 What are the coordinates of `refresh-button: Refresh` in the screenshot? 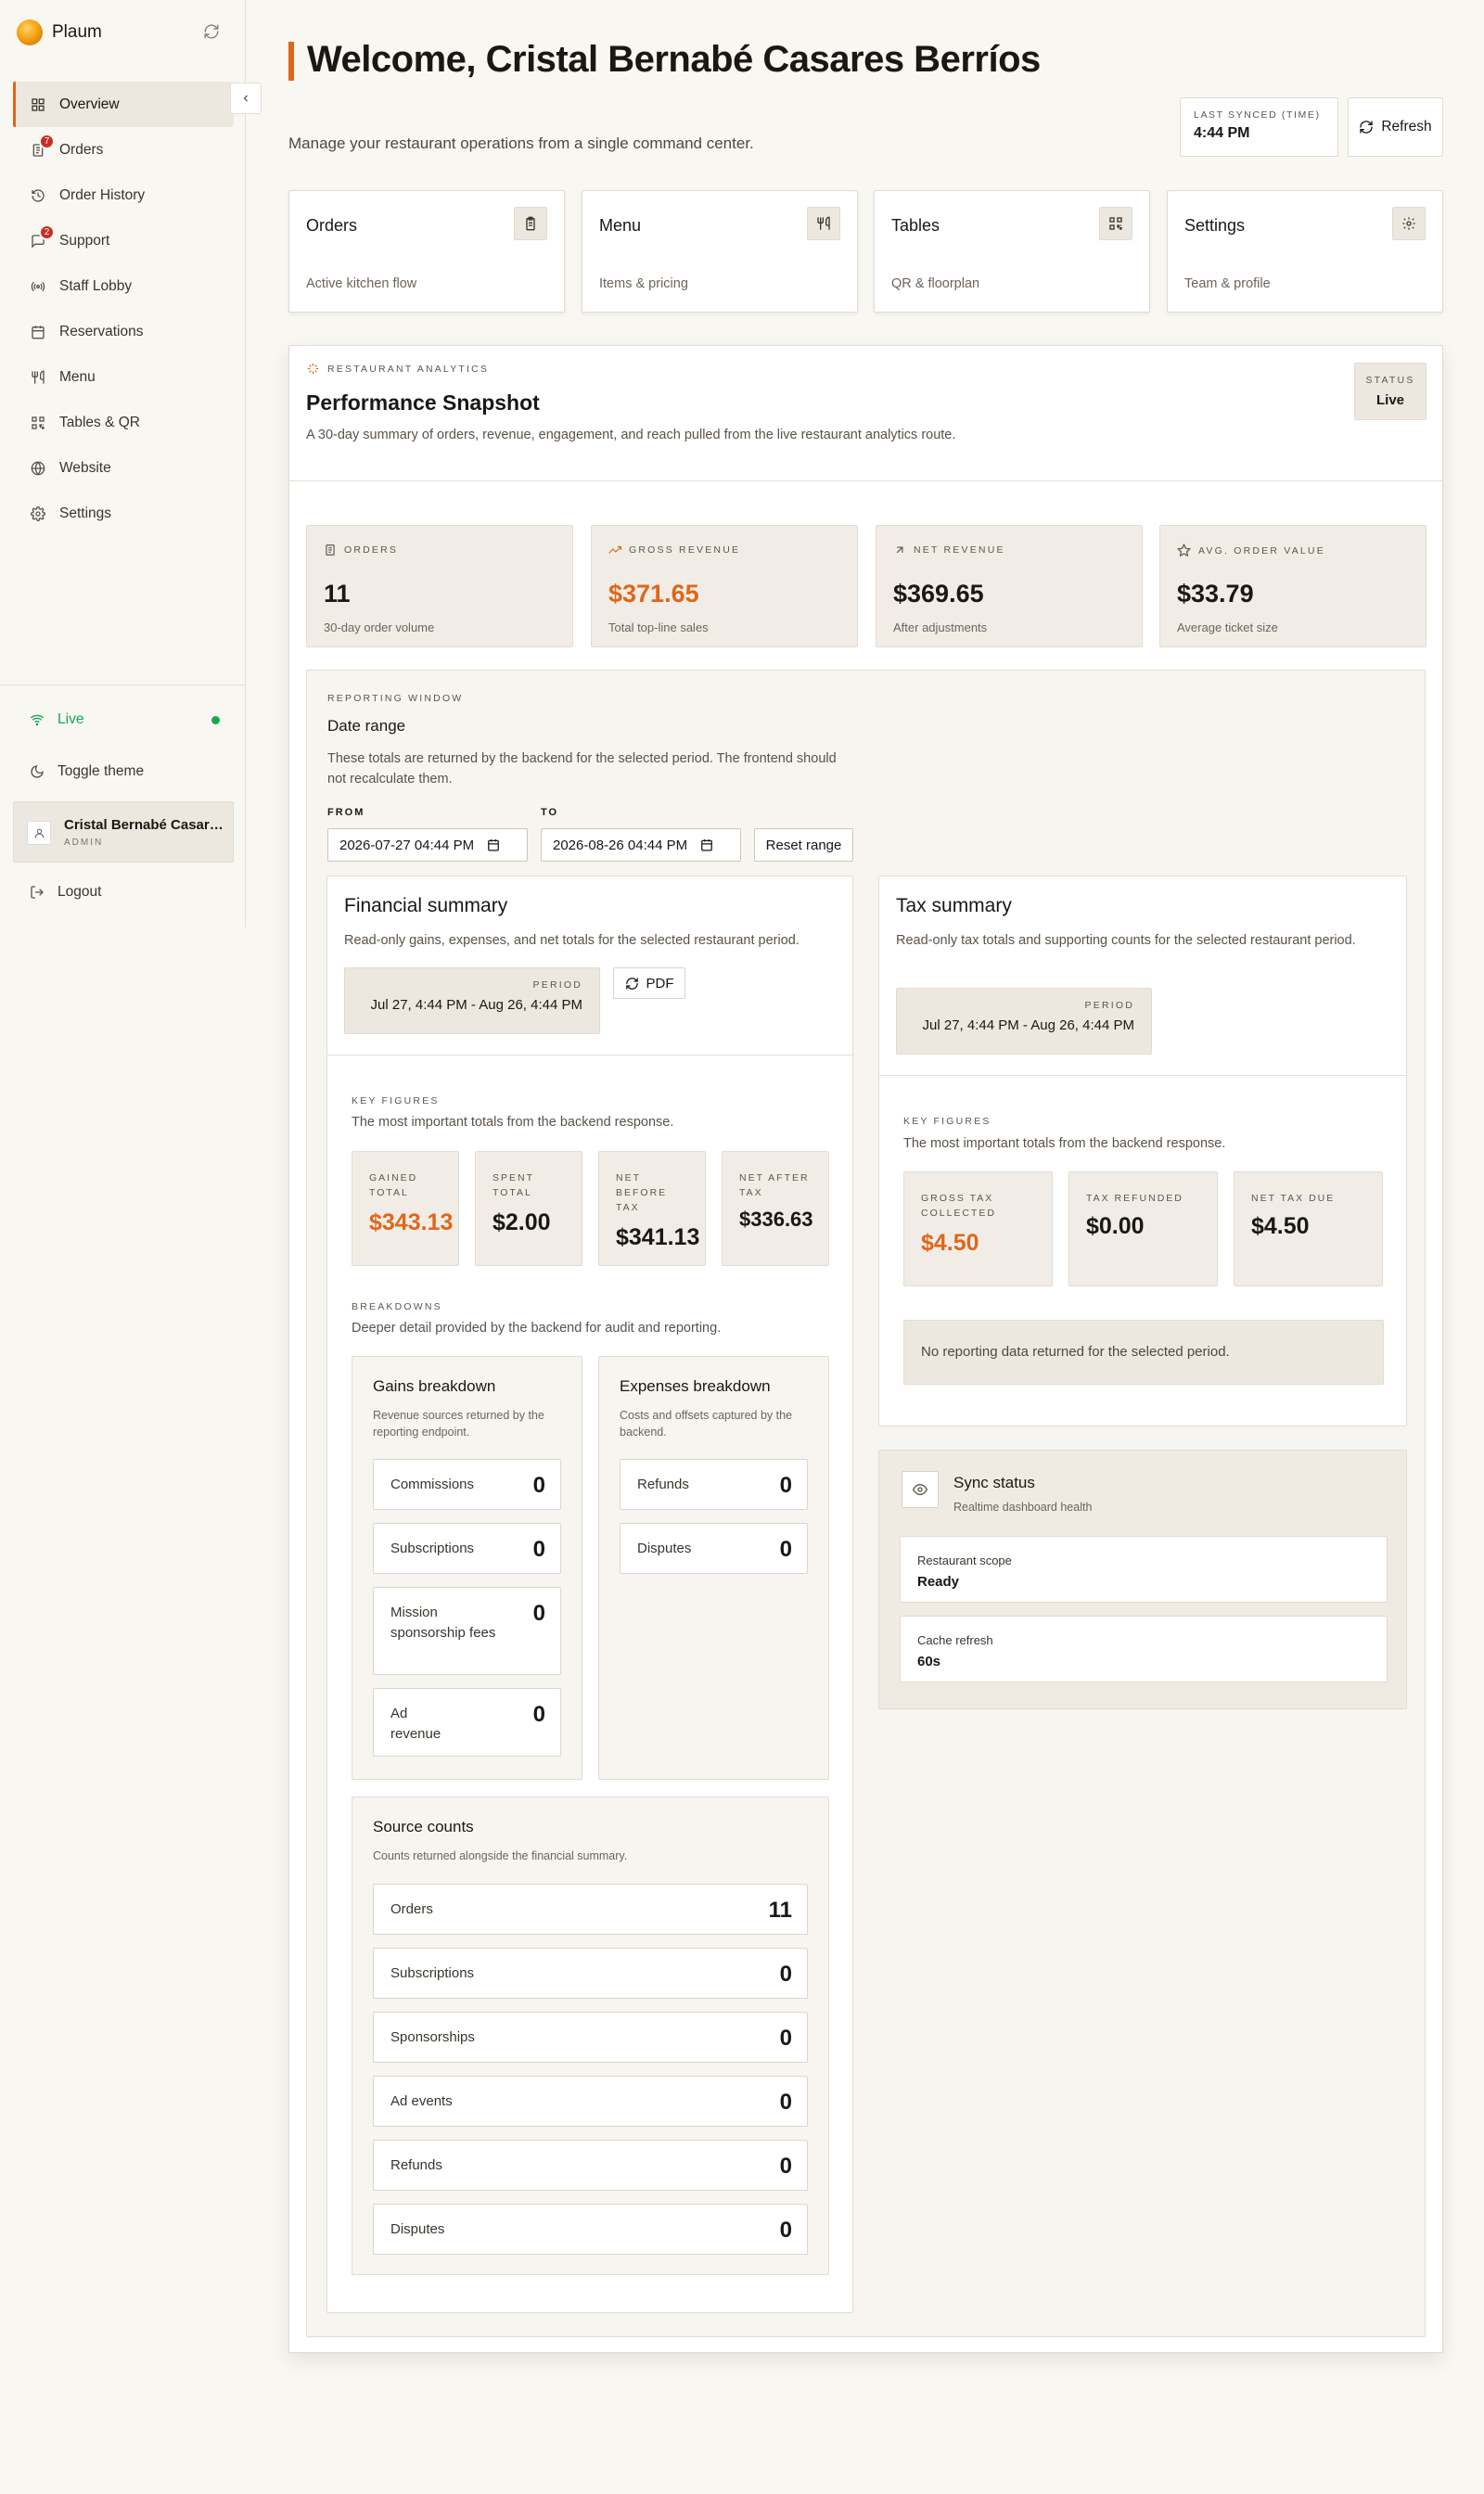 It's located at (1395, 127).